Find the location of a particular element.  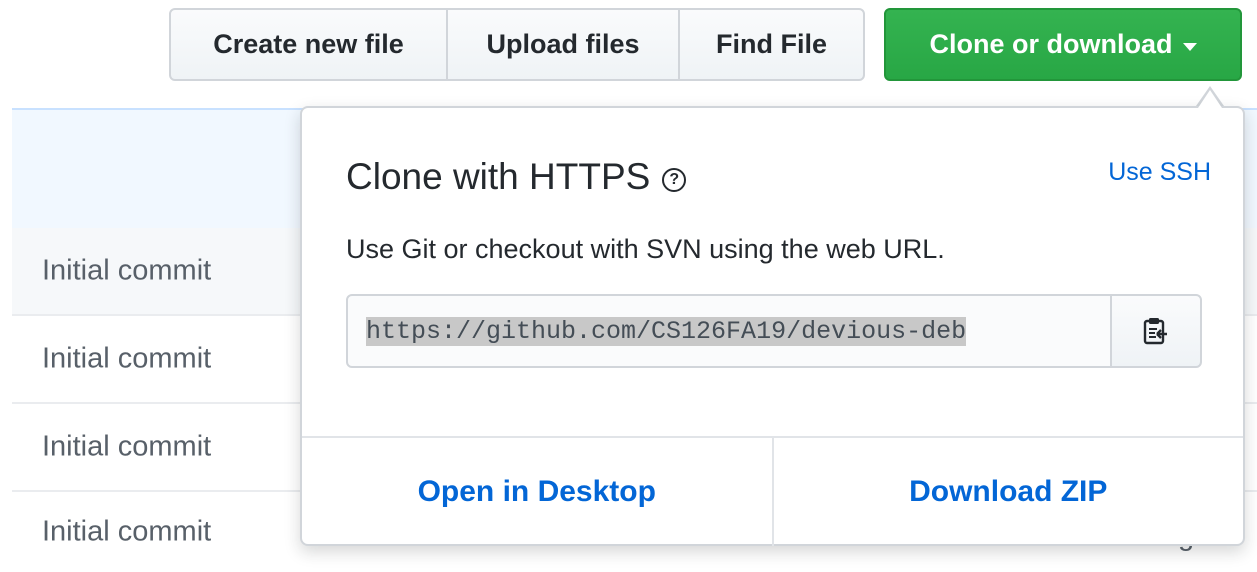

clone-url-group is located at coordinates (774, 331).